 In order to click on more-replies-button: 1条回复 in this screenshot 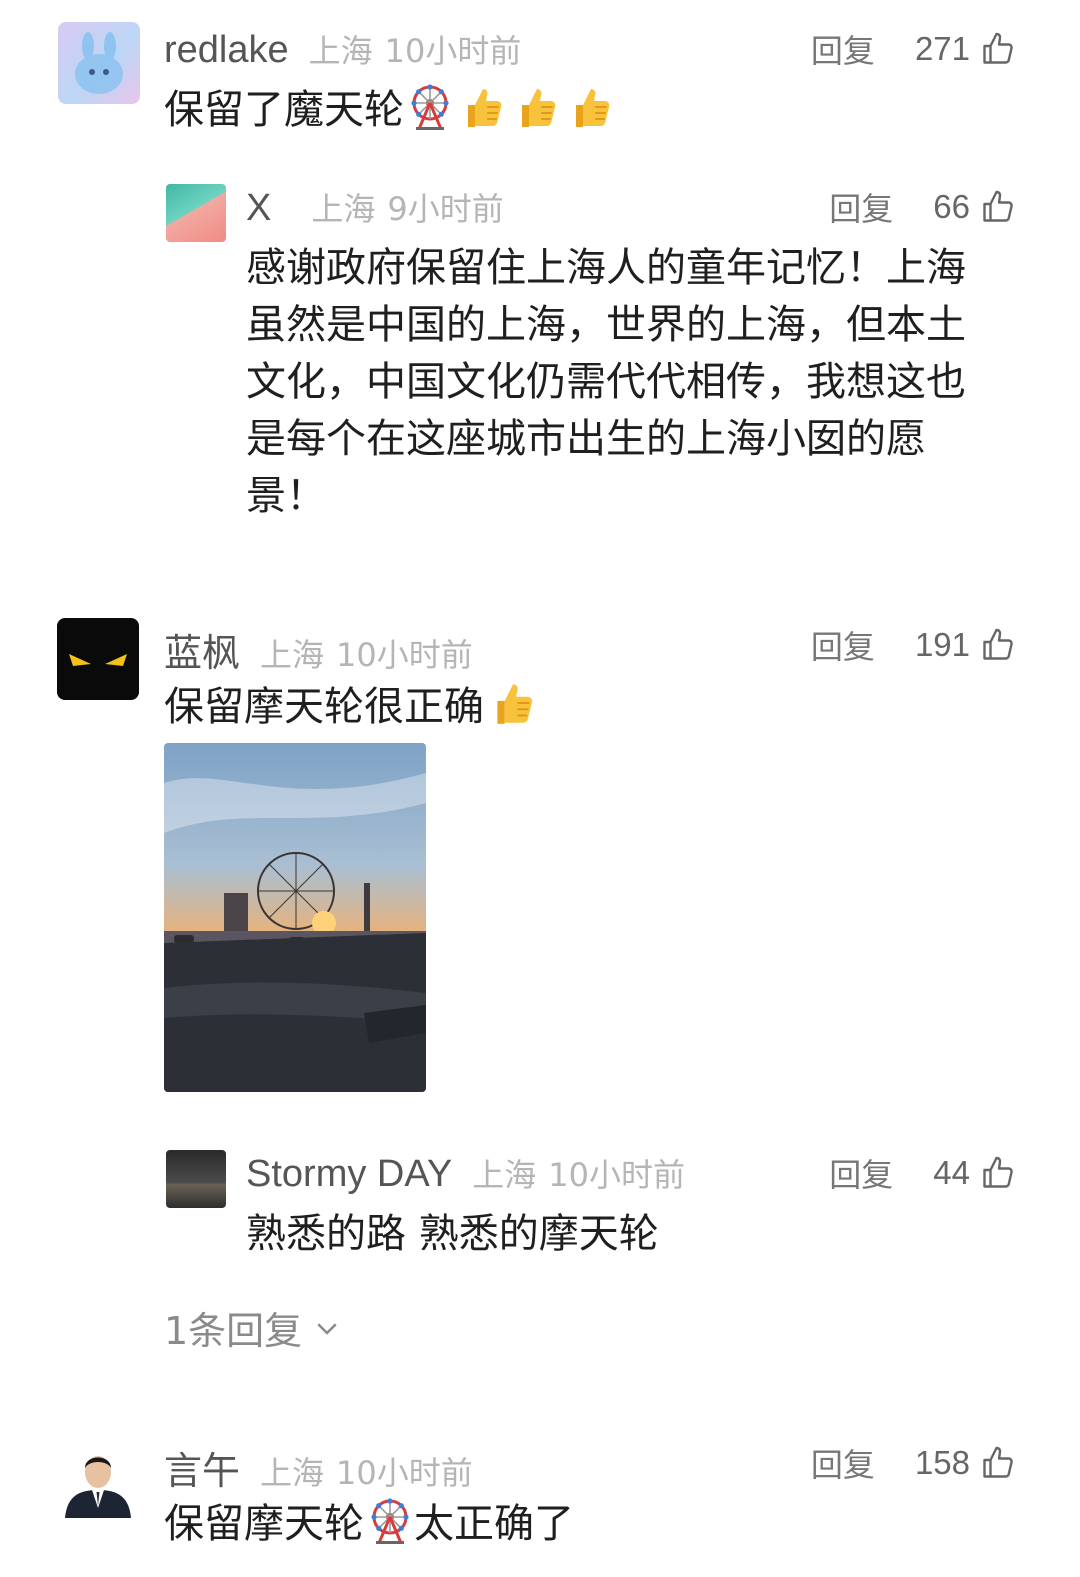, I will do `click(253, 1327)`.